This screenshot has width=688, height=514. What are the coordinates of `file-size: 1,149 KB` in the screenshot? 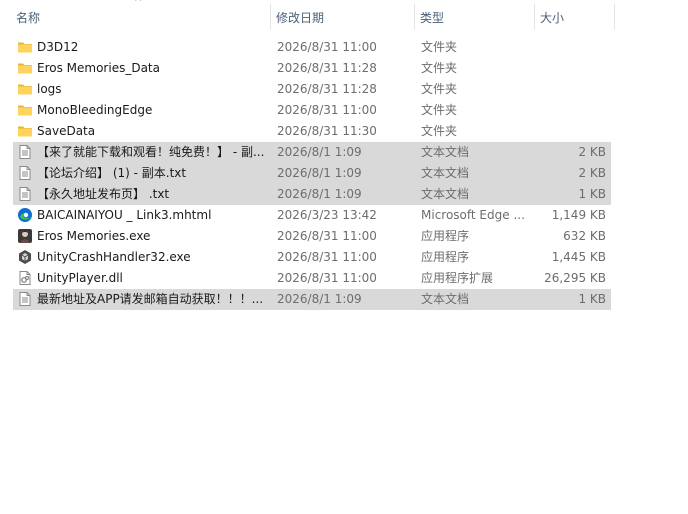 It's located at (578, 215).